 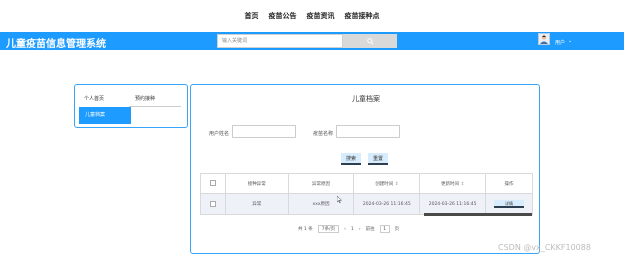 I want to click on goto-suffix: 页, so click(x=397, y=229).